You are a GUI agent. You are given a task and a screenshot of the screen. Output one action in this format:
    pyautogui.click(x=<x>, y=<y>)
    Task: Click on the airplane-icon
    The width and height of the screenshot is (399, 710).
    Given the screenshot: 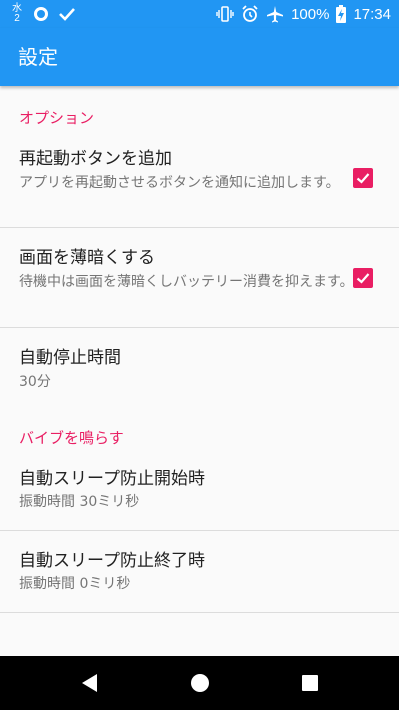 What is the action you would take?
    pyautogui.click(x=275, y=14)
    